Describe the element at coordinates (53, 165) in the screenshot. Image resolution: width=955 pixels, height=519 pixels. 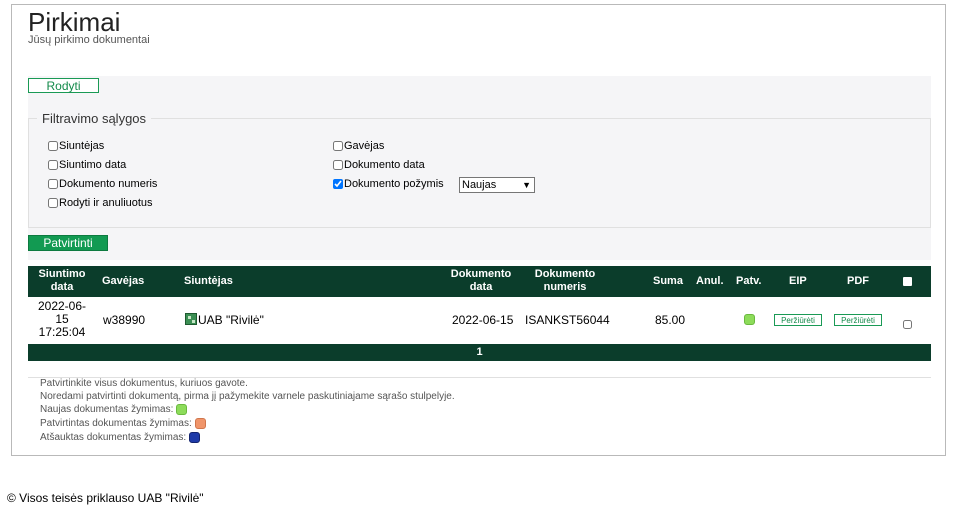
I see `filter-sent-date-checkbox` at that location.